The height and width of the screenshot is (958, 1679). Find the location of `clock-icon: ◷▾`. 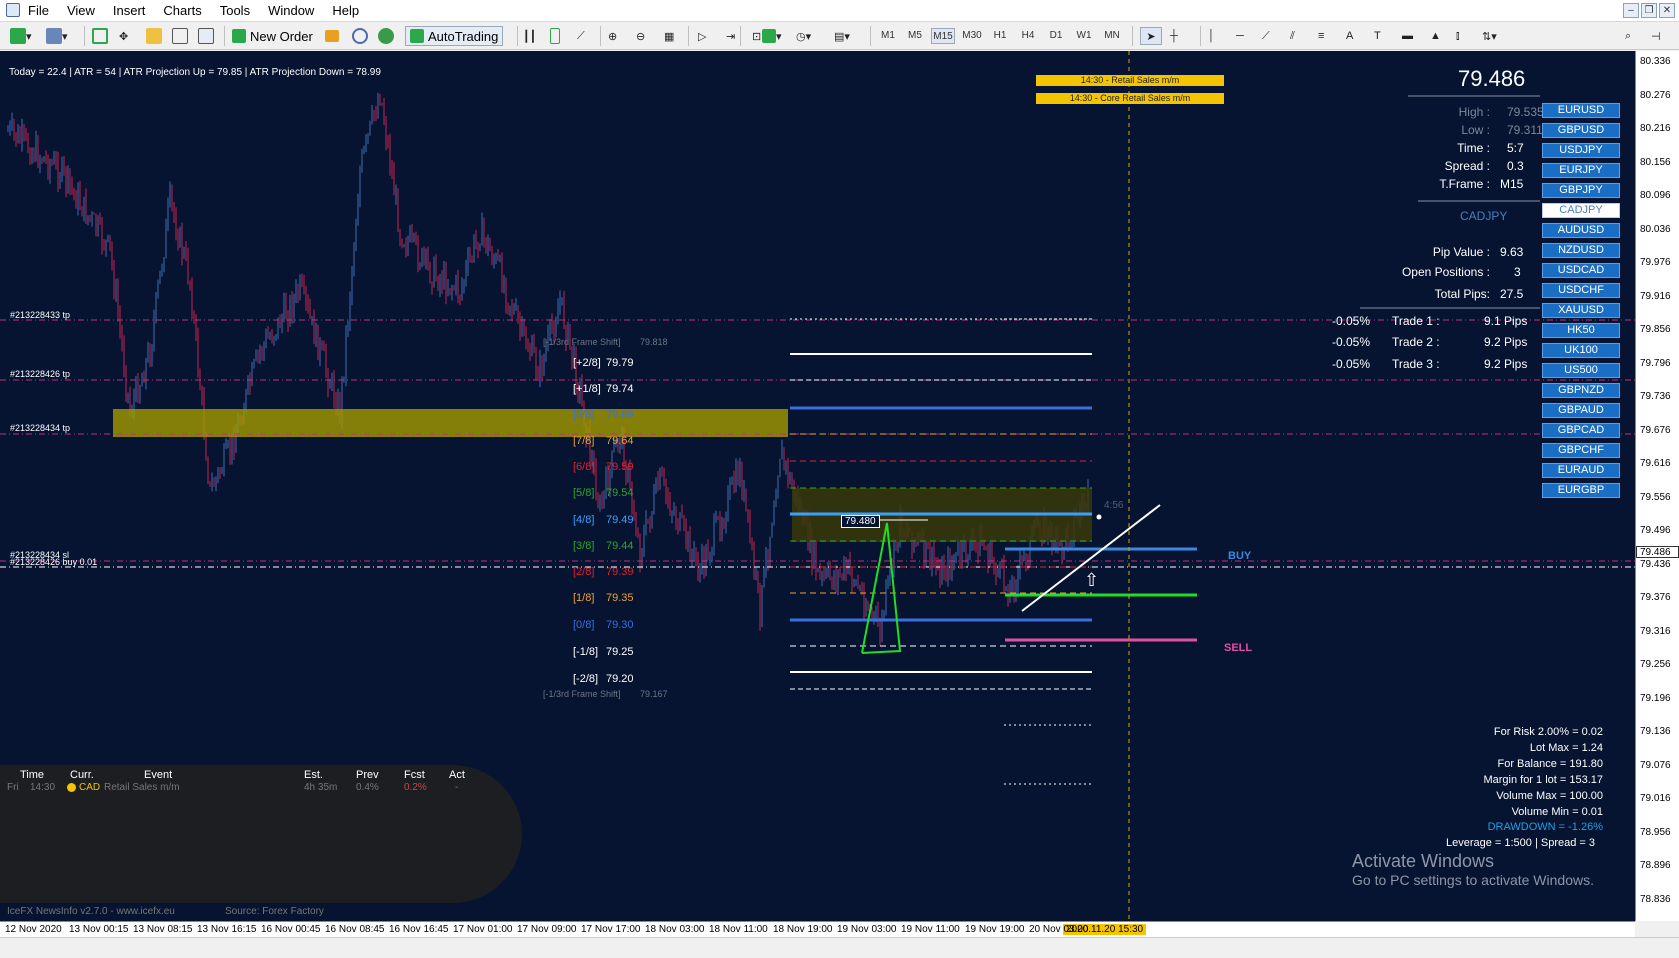

clock-icon: ◷▾ is located at coordinates (803, 36).